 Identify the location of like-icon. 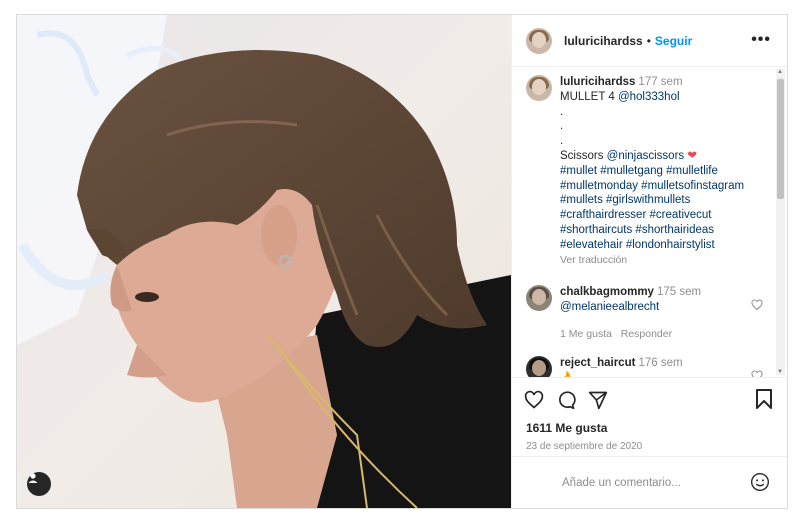
(534, 400).